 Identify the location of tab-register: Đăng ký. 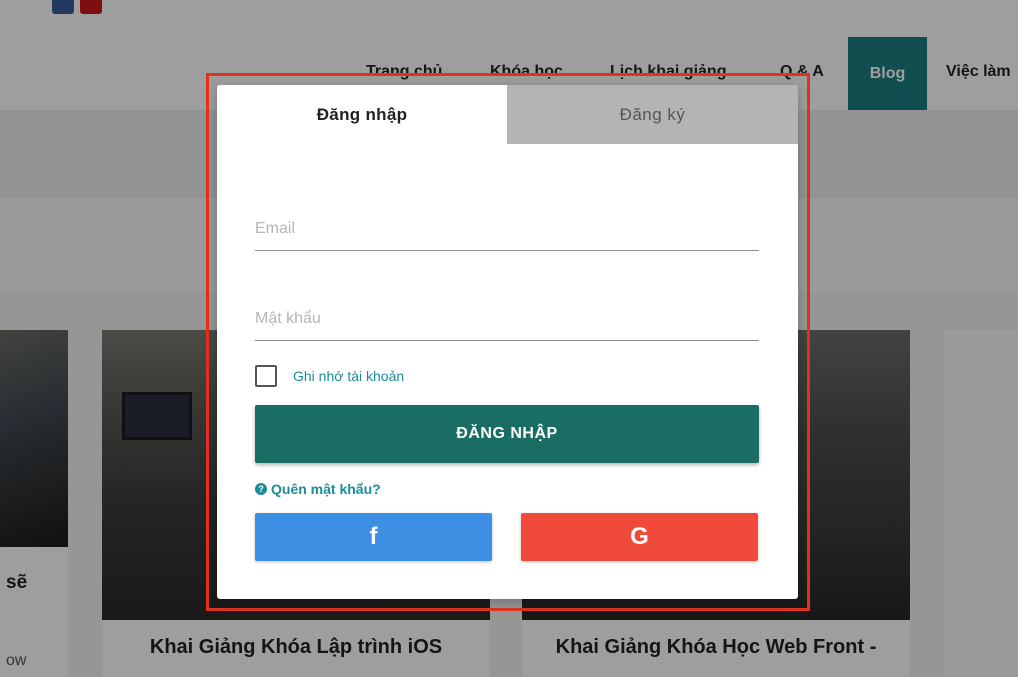
(652, 114).